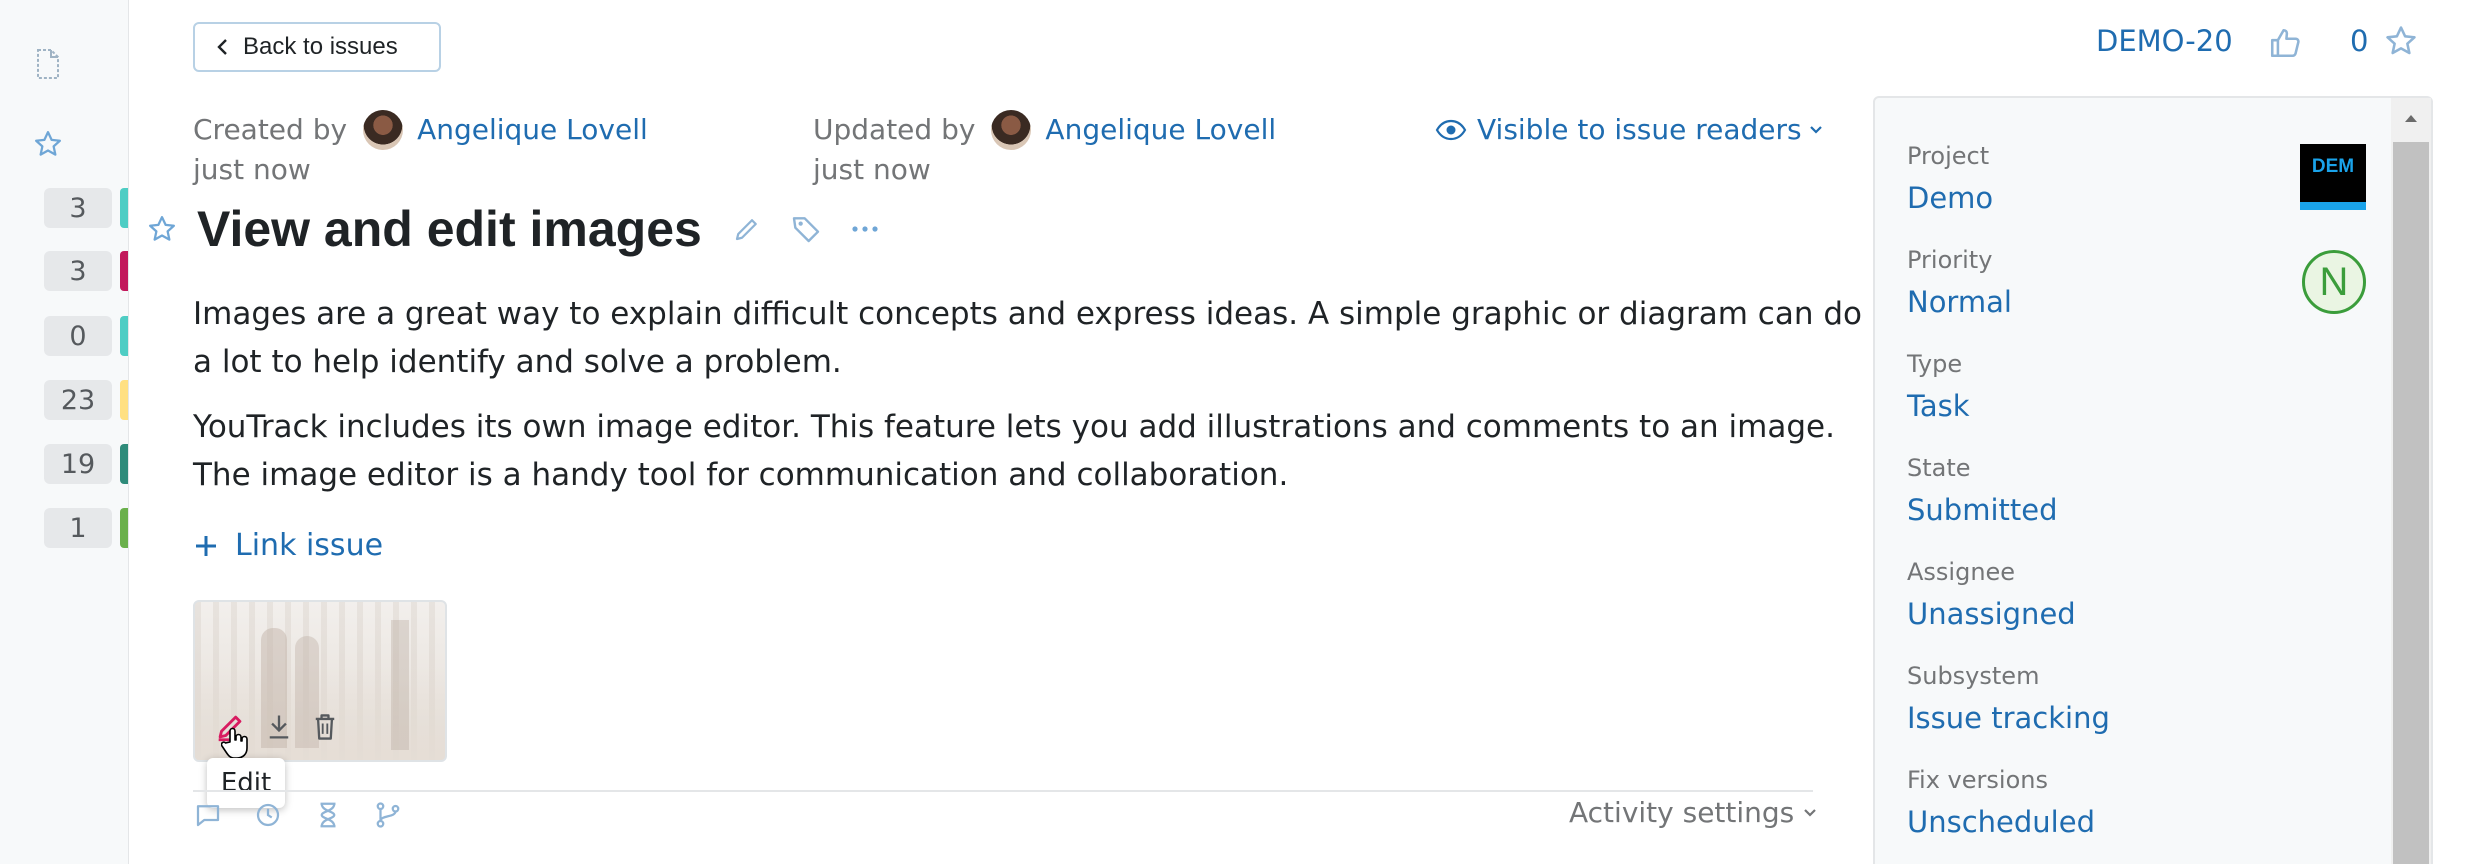  What do you see at coordinates (279, 727) in the screenshot?
I see `download-icon` at bounding box center [279, 727].